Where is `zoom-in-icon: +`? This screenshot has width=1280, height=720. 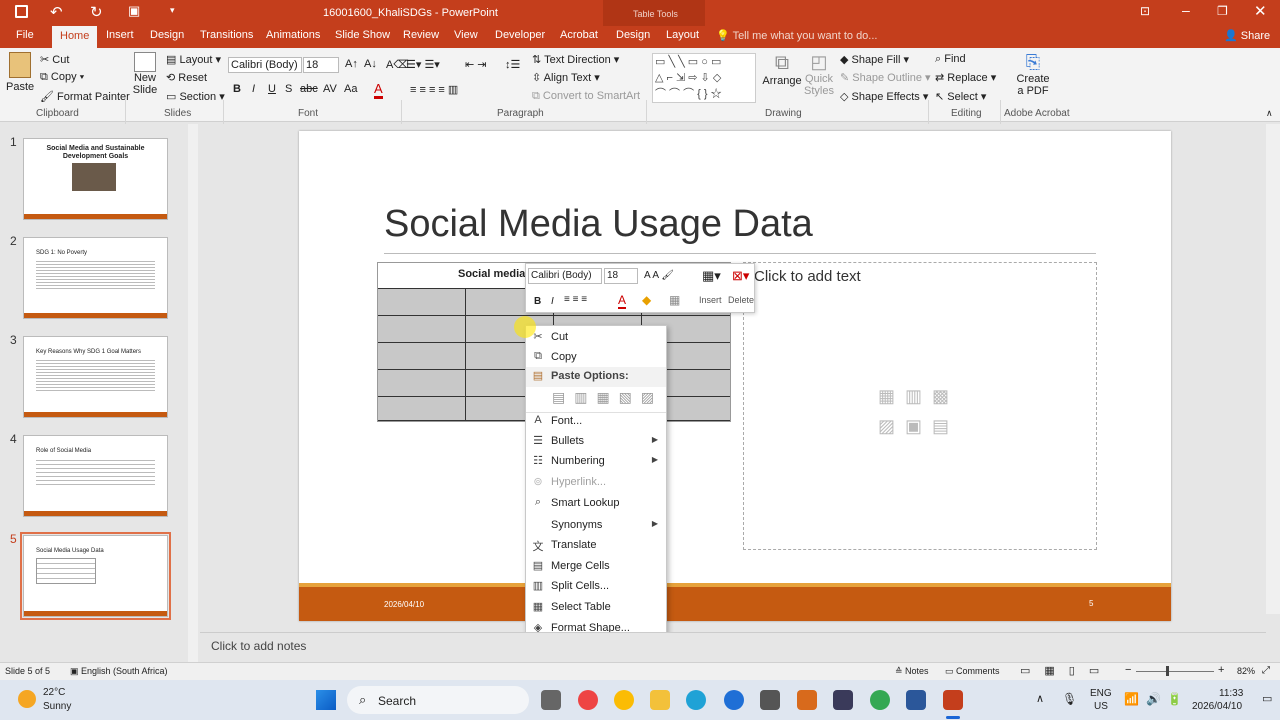 zoom-in-icon: + is located at coordinates (1221, 670).